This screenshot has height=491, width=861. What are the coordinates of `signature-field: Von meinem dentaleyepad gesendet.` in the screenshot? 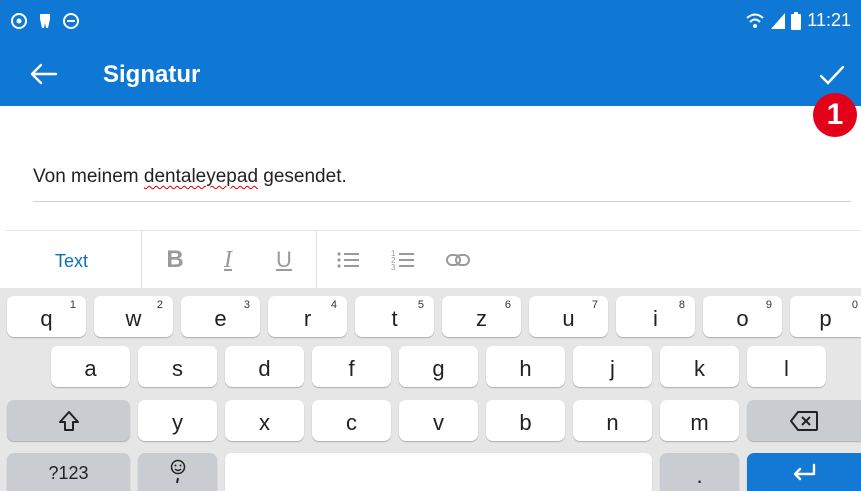 It's located at (190, 177).